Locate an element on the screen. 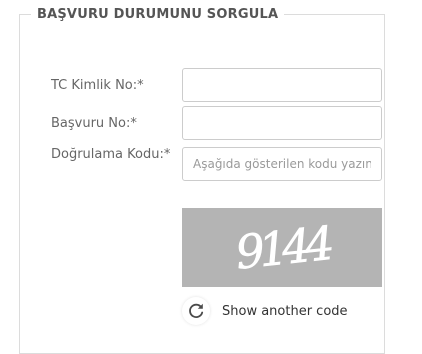  dogrulama-kodu-label: Doğrulama Kodu:* is located at coordinates (111, 154).